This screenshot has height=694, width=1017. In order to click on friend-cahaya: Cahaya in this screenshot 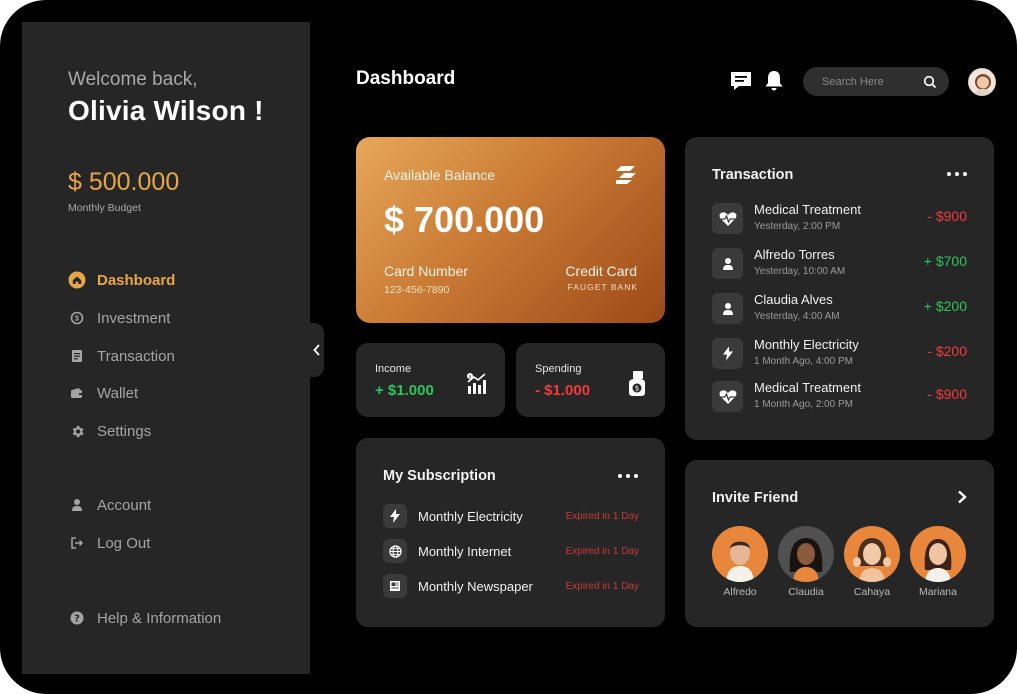, I will do `click(872, 562)`.